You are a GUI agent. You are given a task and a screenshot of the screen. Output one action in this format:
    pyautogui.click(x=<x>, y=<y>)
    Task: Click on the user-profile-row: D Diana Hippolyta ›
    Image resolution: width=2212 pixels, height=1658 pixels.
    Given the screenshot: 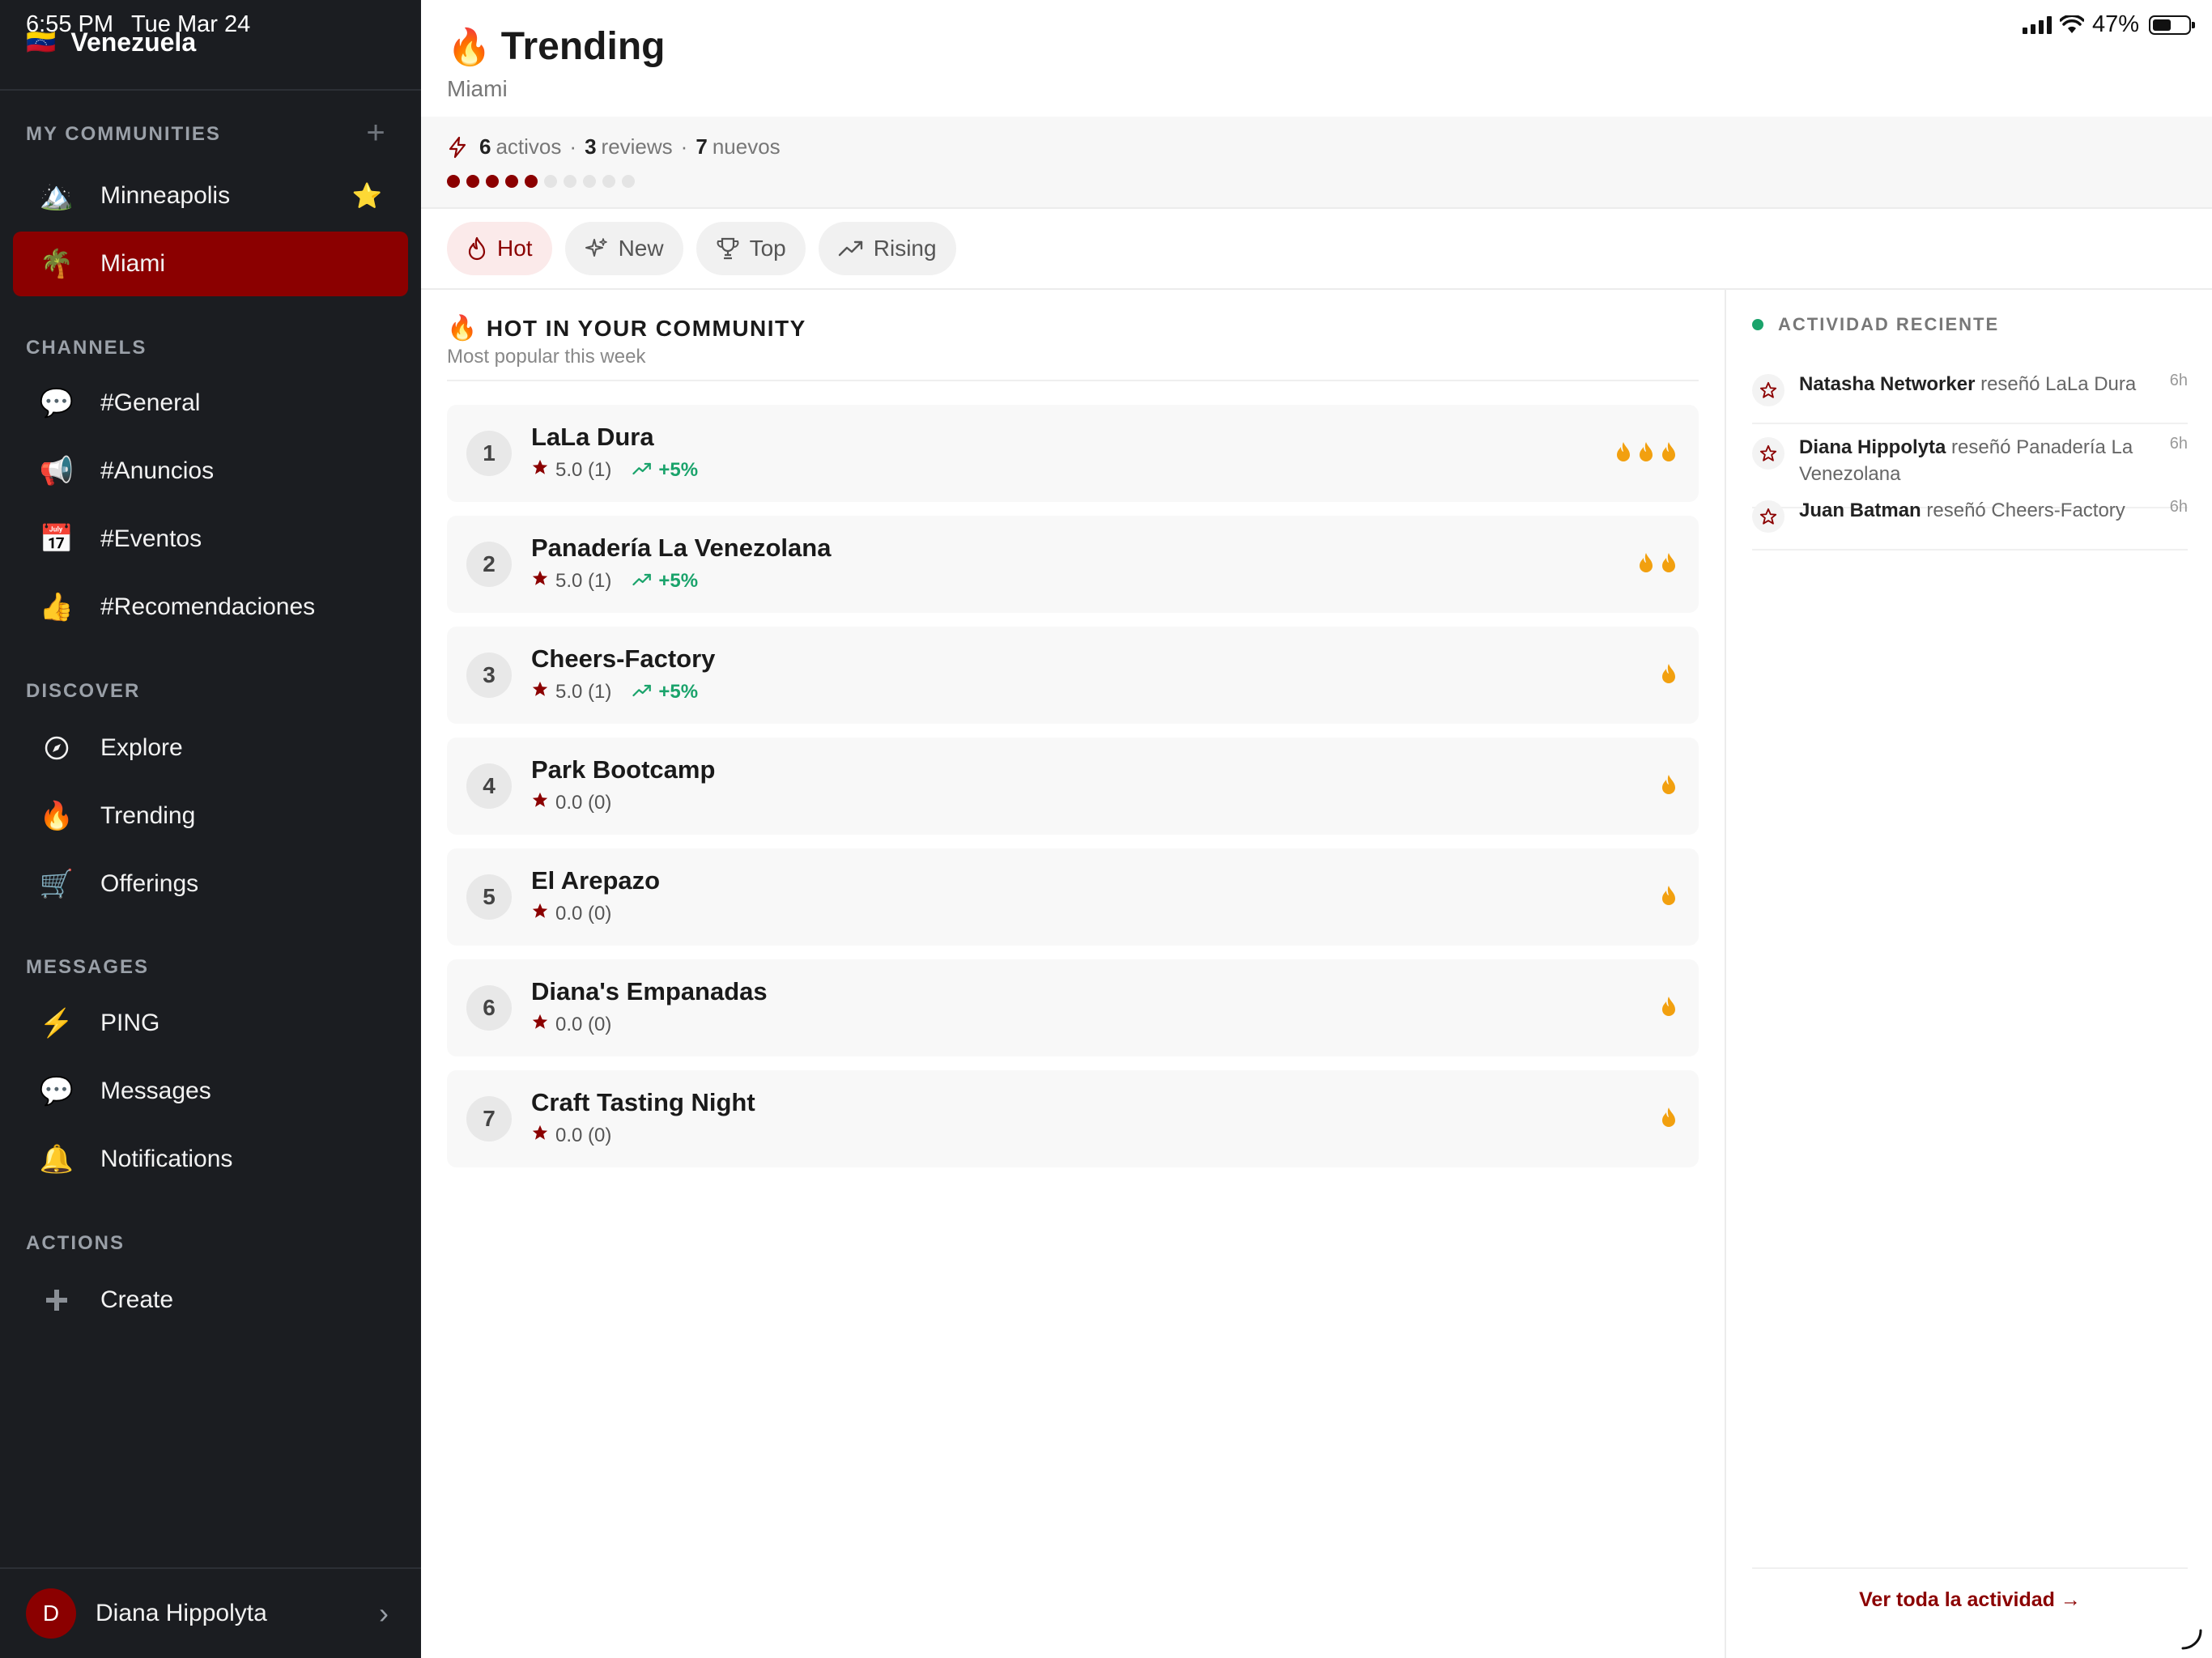 What is the action you would take?
    pyautogui.click(x=211, y=1612)
    